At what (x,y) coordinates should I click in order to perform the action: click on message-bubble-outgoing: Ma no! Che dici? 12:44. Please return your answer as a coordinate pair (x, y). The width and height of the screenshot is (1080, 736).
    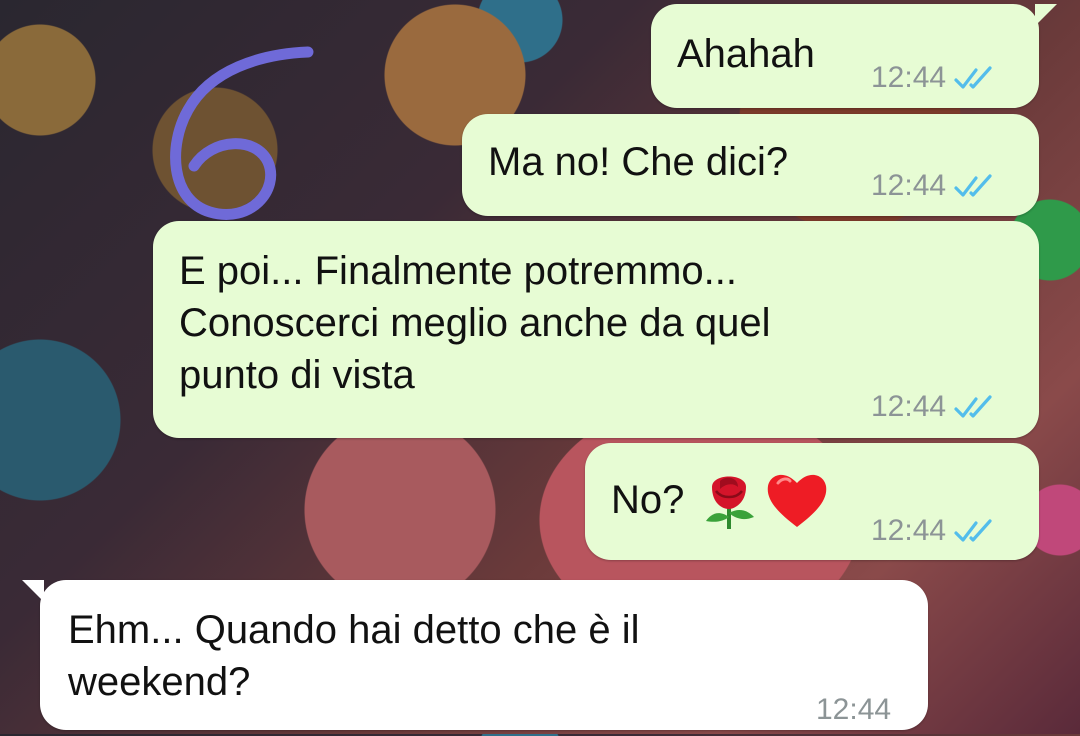
    Looking at the image, I should click on (750, 165).